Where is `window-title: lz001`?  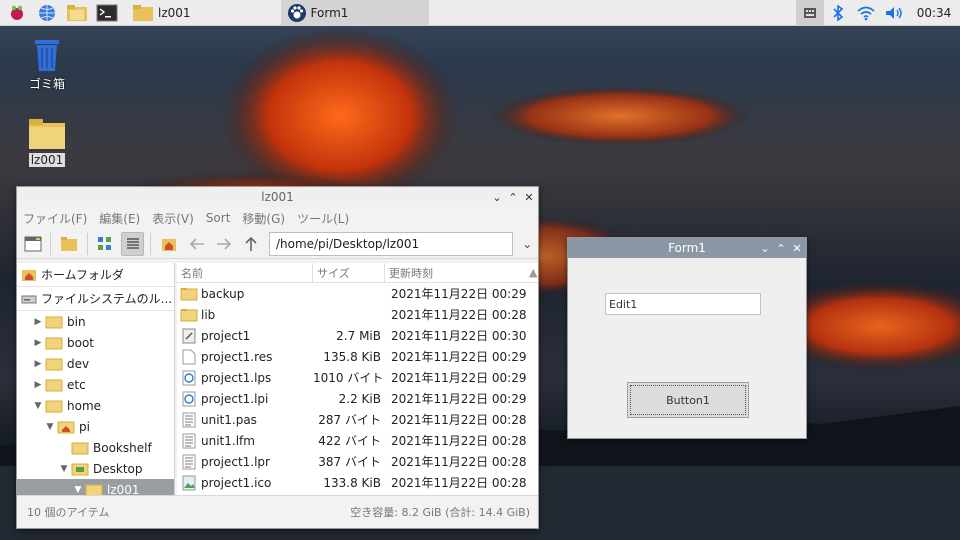 window-title: lz001 is located at coordinates (277, 197).